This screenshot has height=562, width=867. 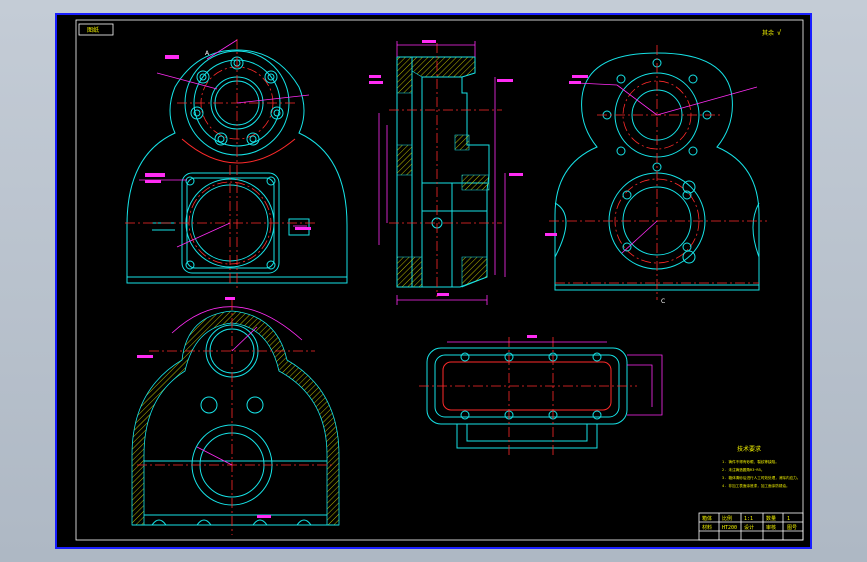 I want to click on section-label-c: C, so click(x=663, y=301).